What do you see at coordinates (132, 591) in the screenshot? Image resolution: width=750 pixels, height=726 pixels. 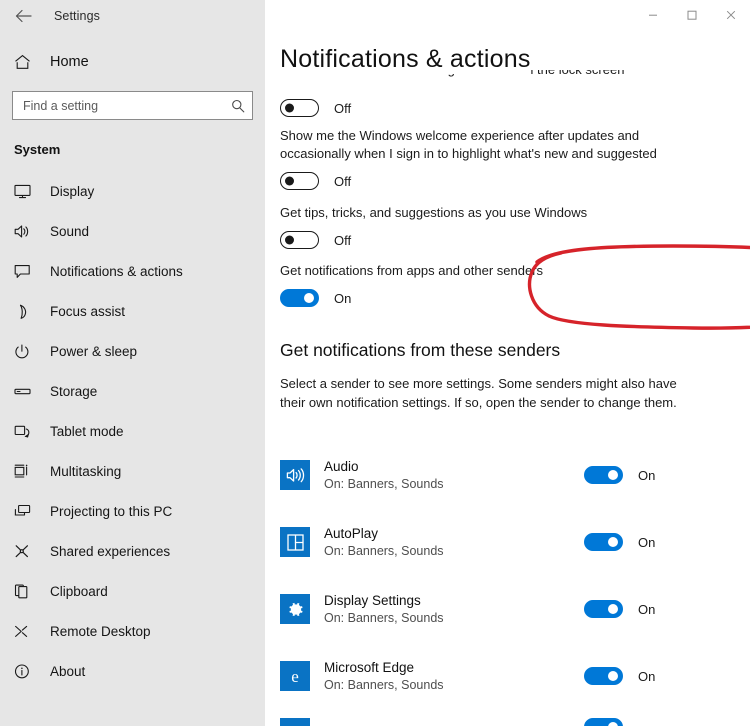 I see `sidebar-item-clipboard: Clipboard` at bounding box center [132, 591].